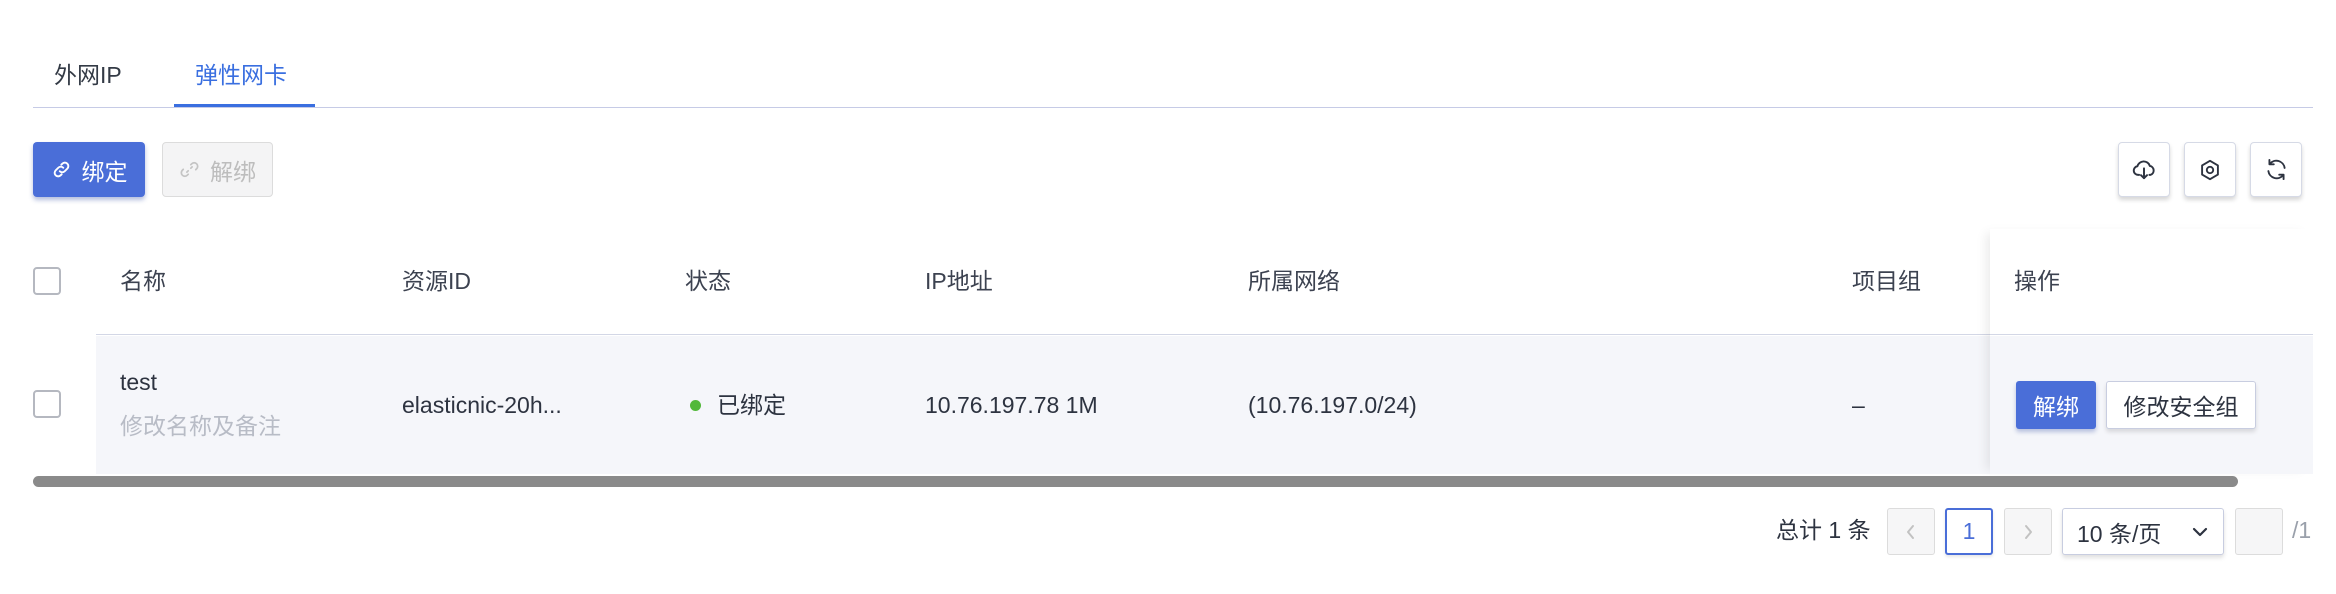  I want to click on next-page-button, so click(2028, 531).